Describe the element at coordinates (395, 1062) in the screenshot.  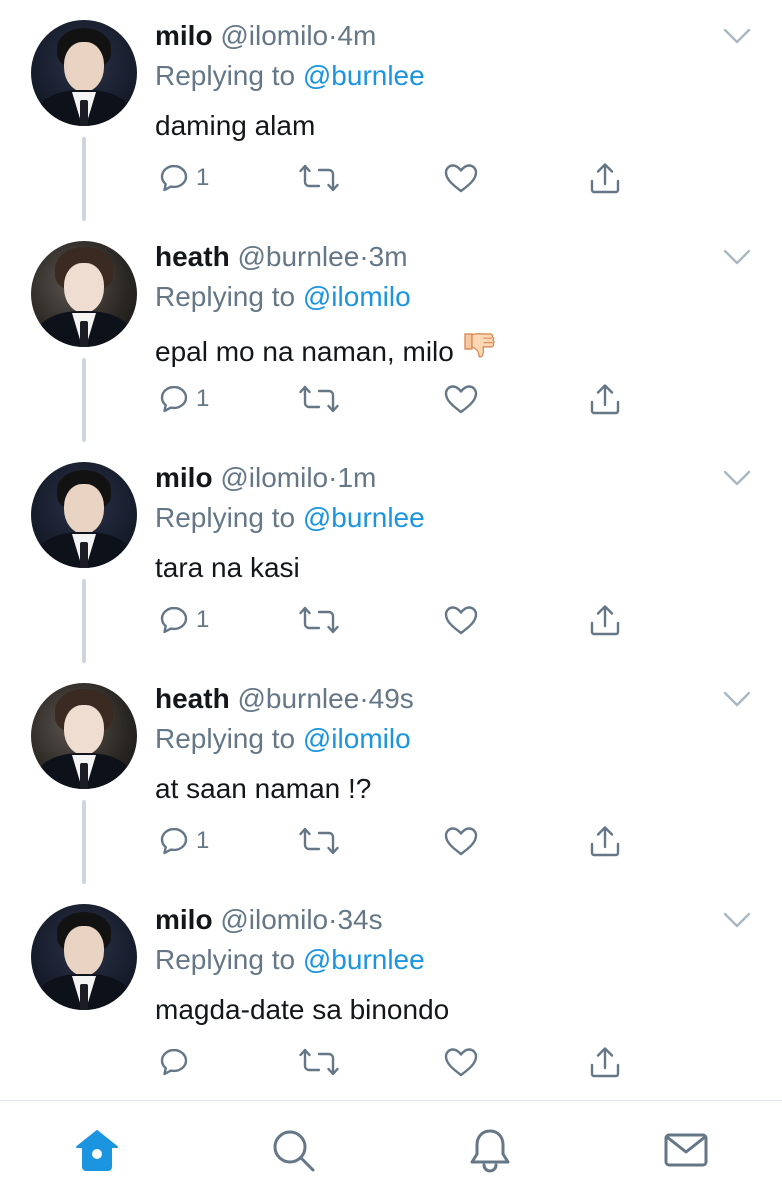
I see `tweet-actions` at that location.